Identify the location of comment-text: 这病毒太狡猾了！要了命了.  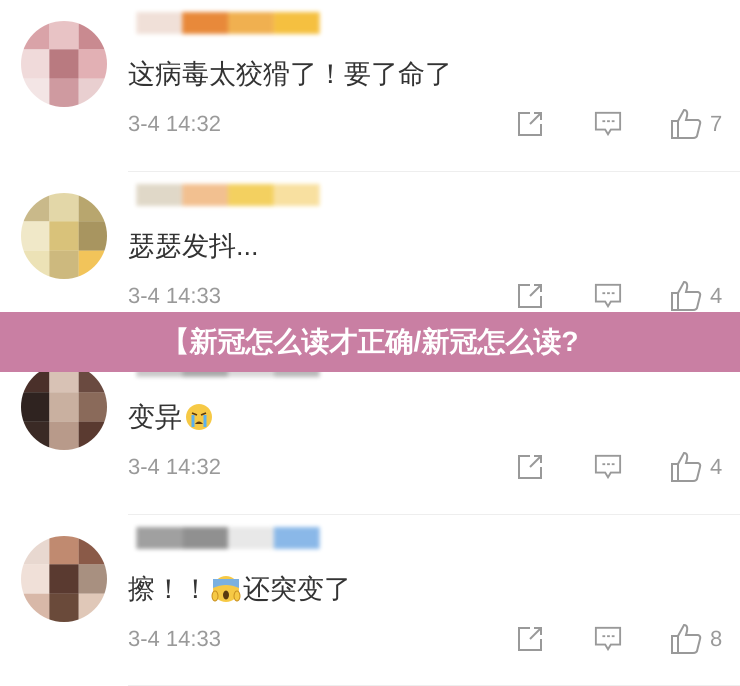
(290, 74).